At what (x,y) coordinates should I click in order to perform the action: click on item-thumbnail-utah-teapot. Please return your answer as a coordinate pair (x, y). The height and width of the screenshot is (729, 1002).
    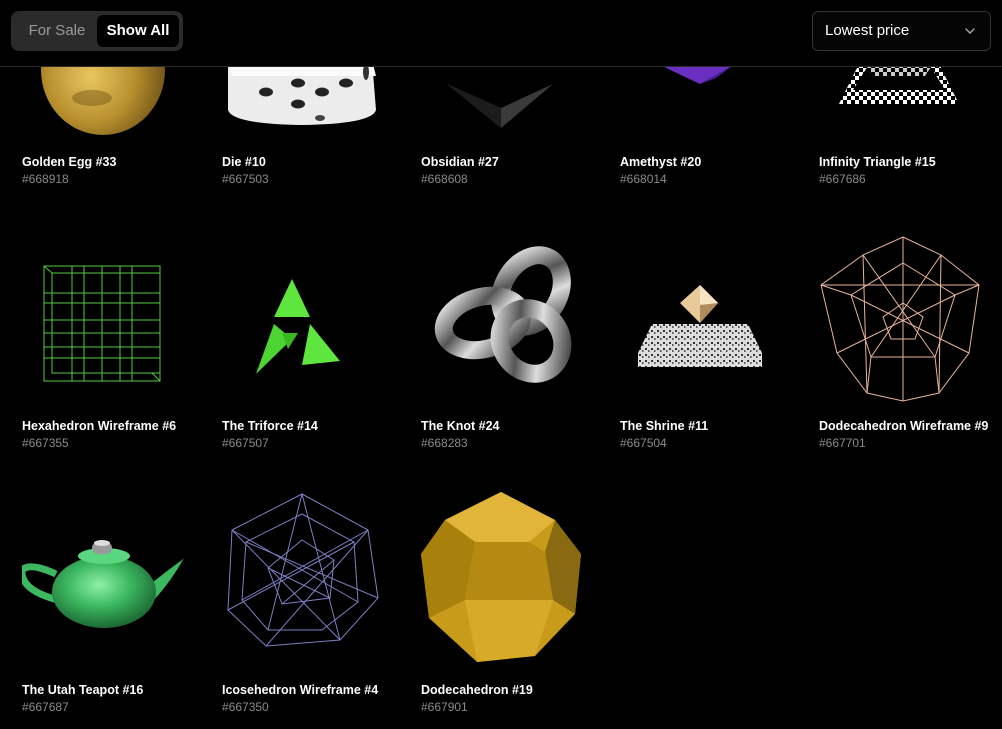
    Looking at the image, I should click on (112, 580).